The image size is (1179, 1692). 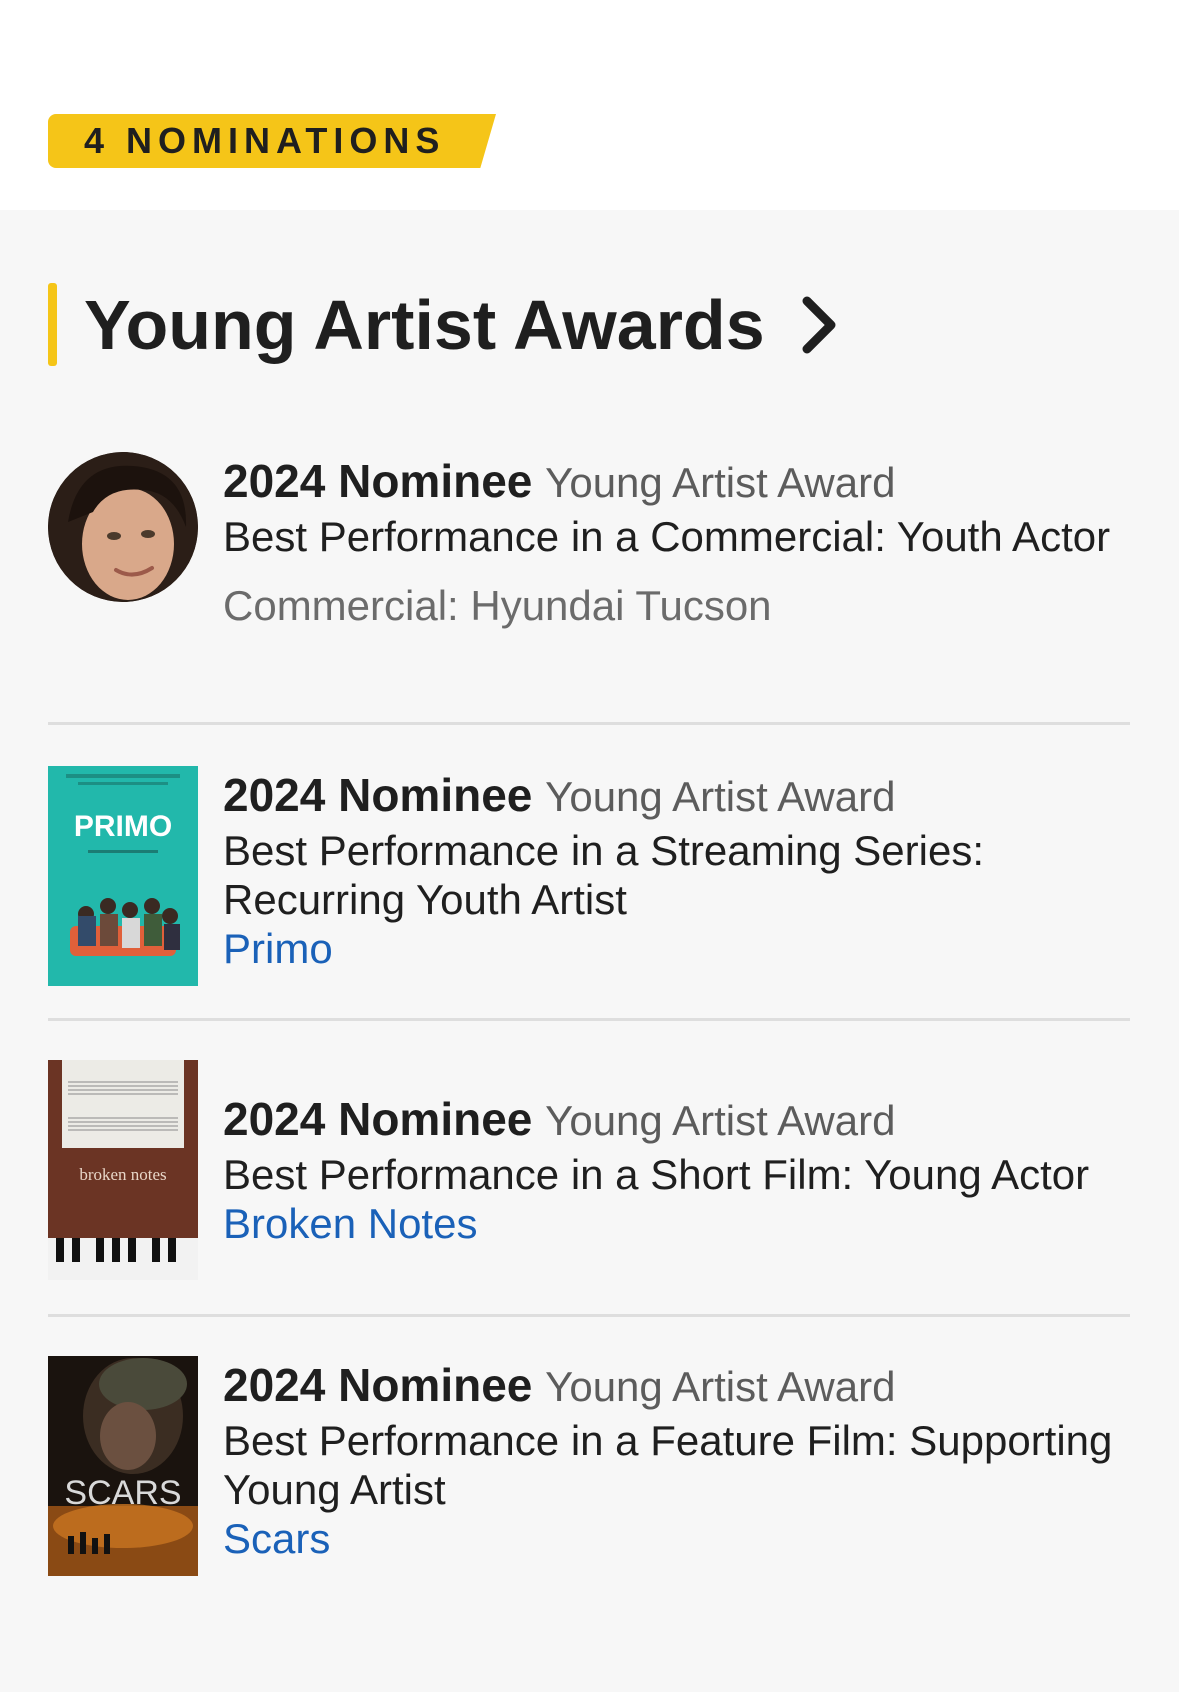 I want to click on work-title-link: Broken Notes, so click(x=698, y=1223).